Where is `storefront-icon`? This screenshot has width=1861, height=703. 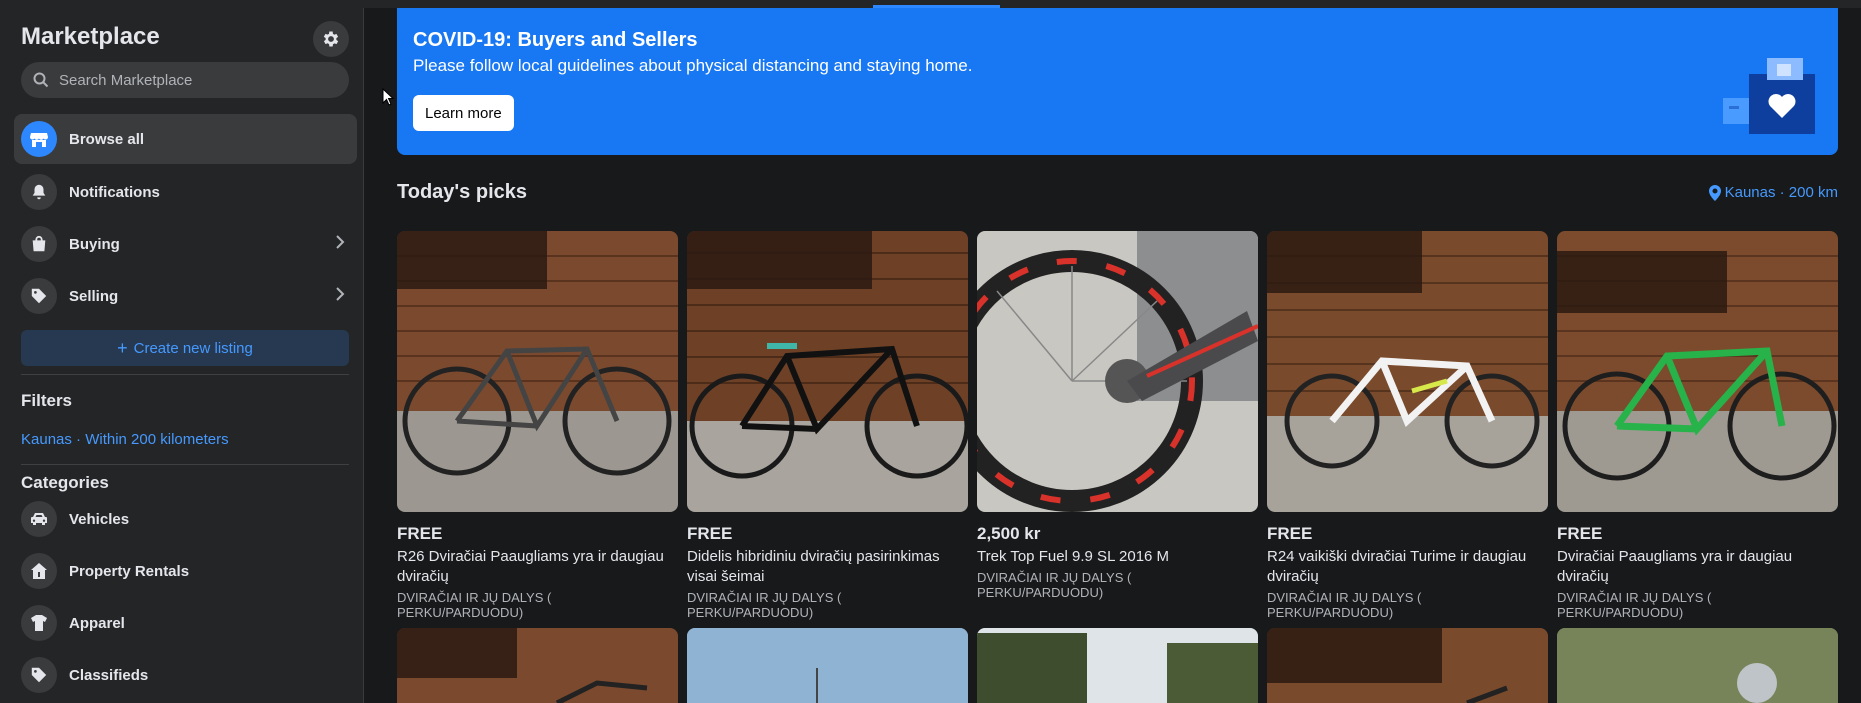 storefront-icon is located at coordinates (39, 140).